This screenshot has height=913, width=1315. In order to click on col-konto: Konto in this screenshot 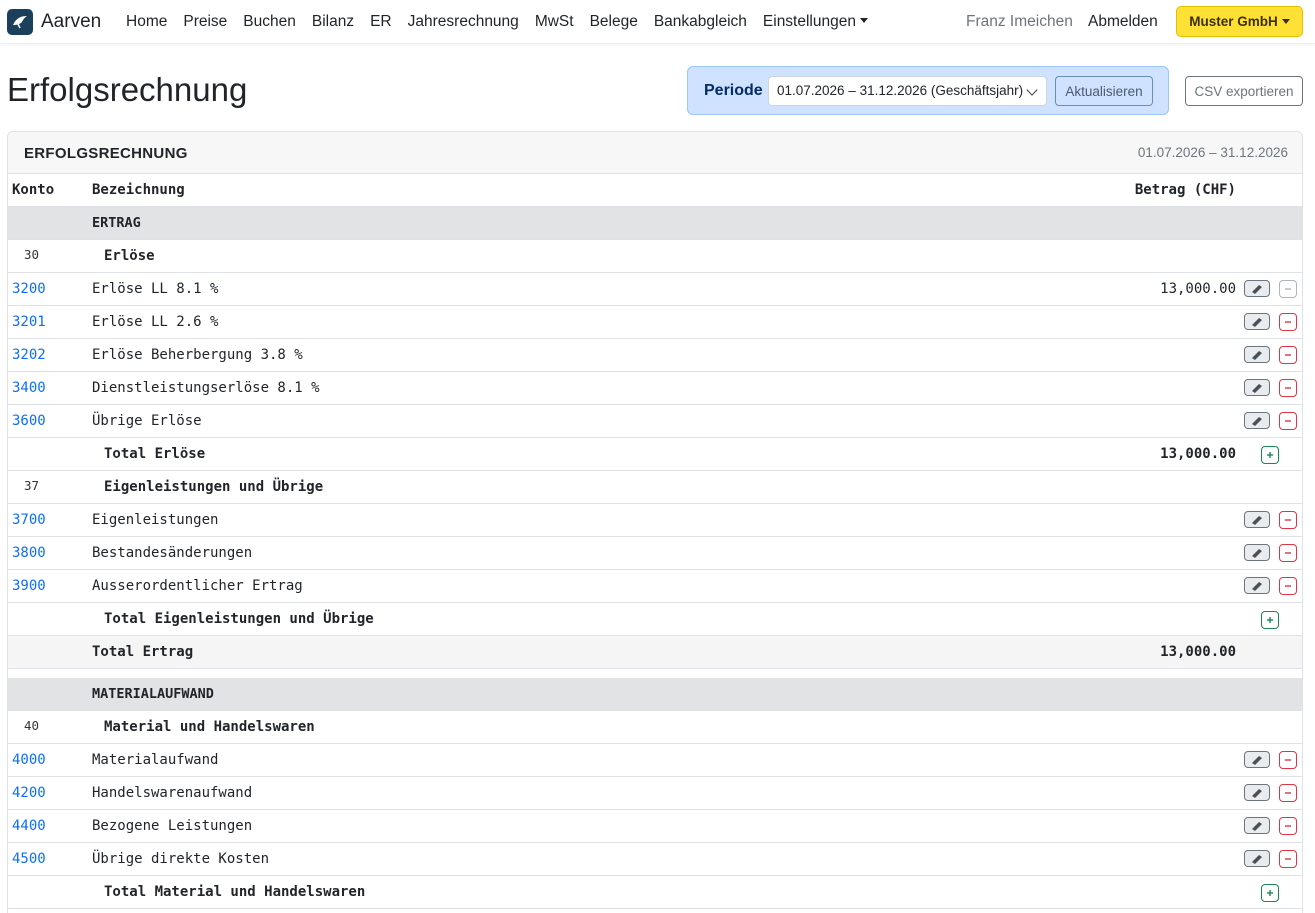, I will do `click(33, 190)`.